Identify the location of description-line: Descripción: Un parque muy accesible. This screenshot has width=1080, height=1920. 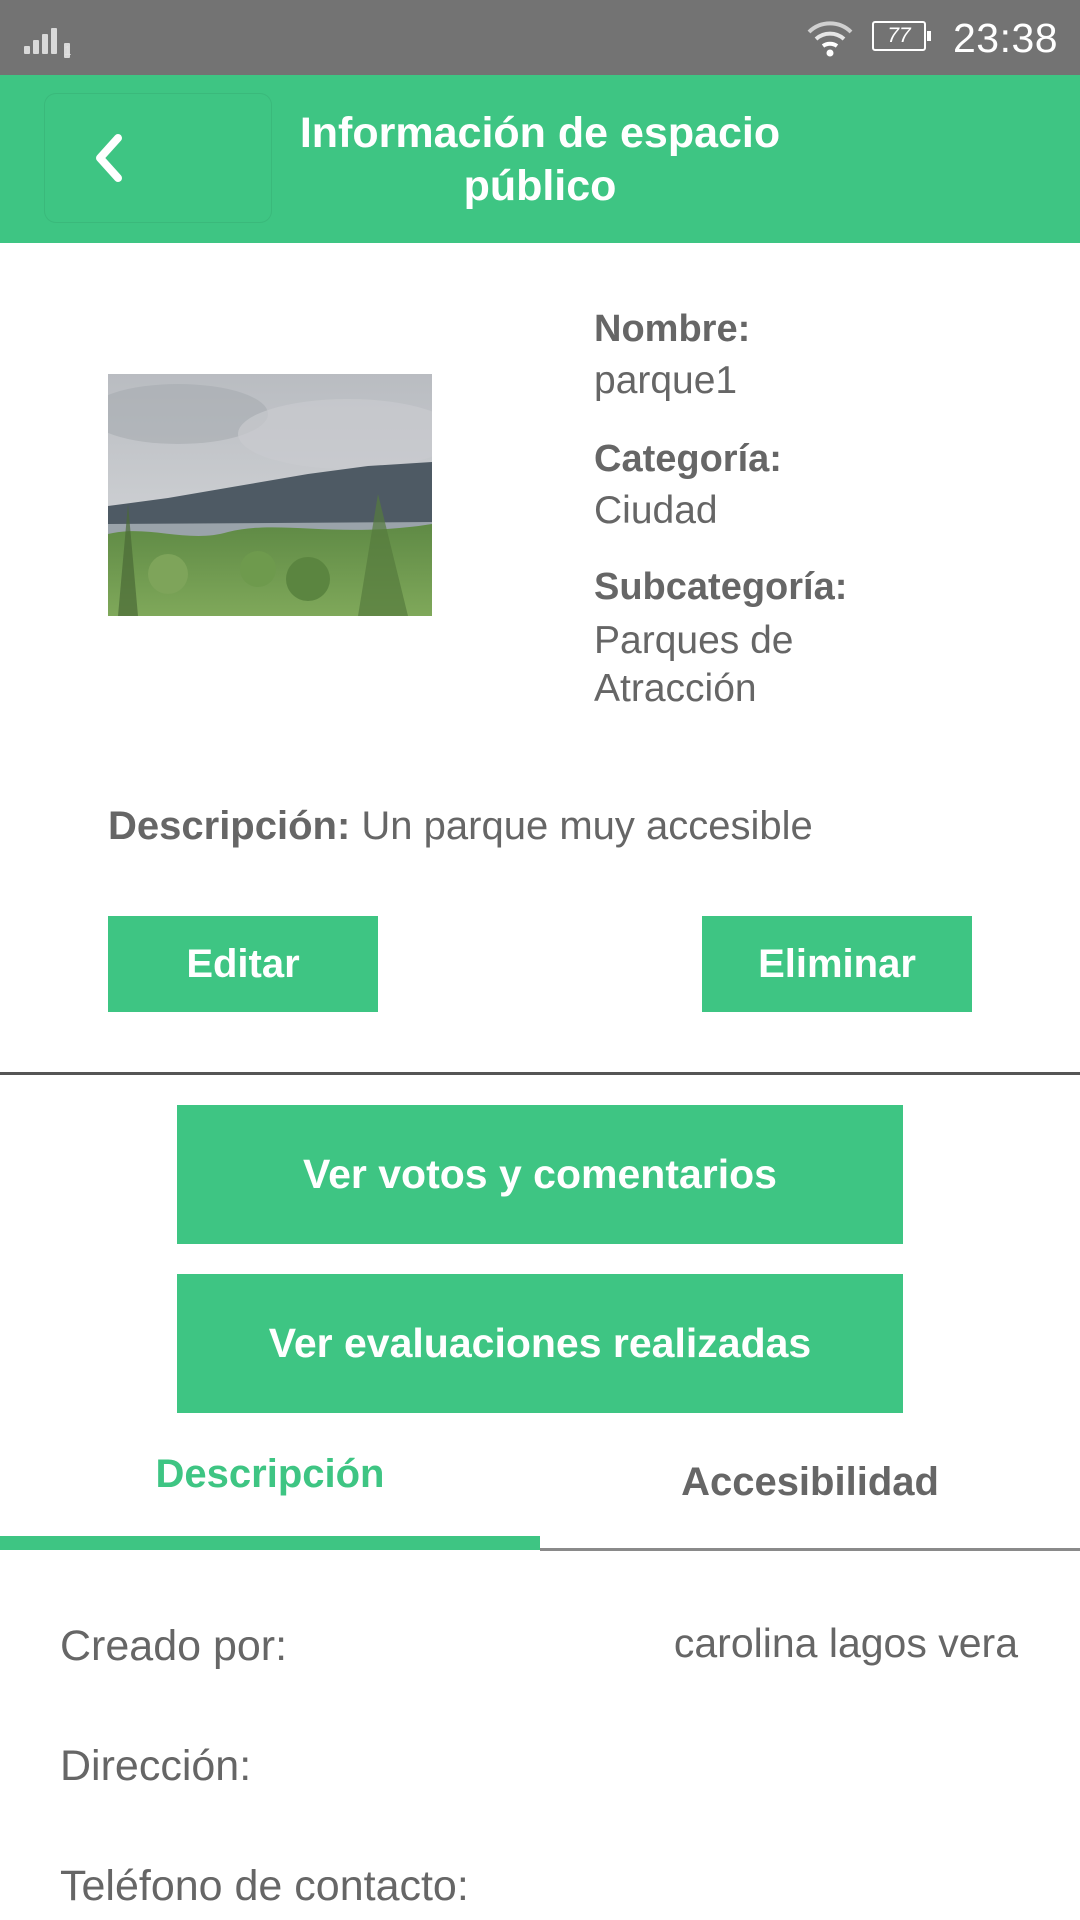
(460, 826).